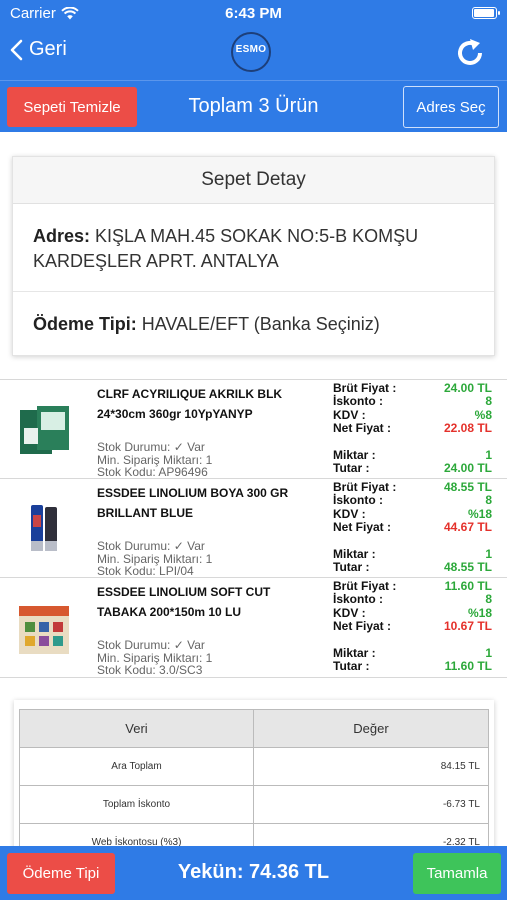 This screenshot has height=900, width=507. Describe the element at coordinates (467, 468) in the screenshot. I see `amount-value: 24.00 TL` at that location.